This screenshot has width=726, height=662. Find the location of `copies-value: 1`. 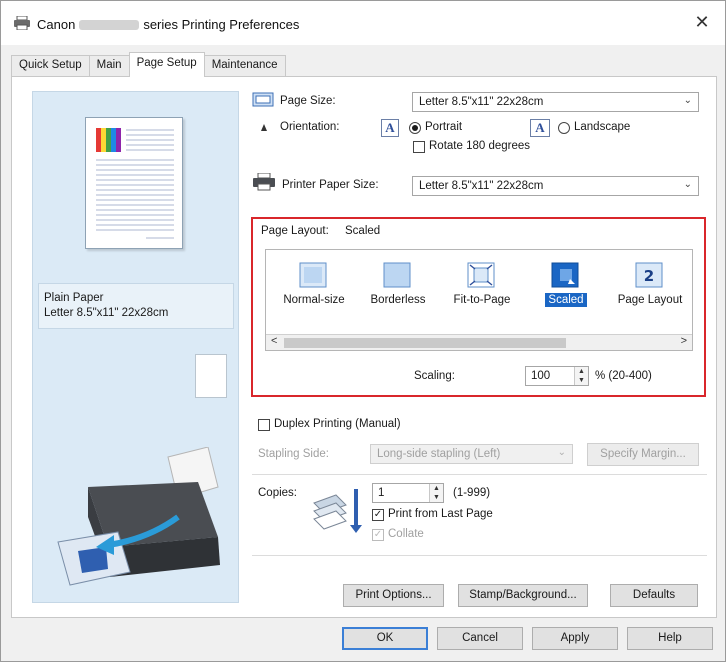

copies-value: 1 is located at coordinates (381, 493).